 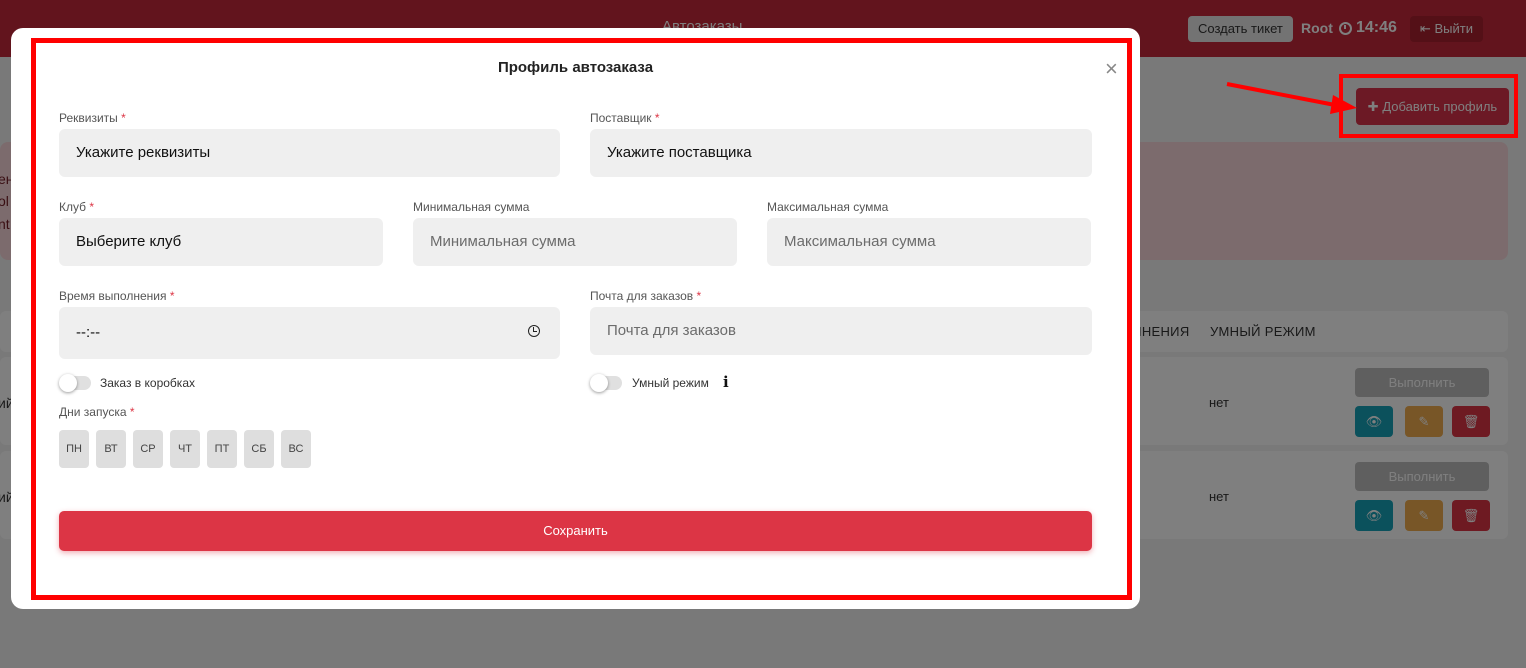 What do you see at coordinates (1428, 106) in the screenshot?
I see `highlight-box-add-profile` at bounding box center [1428, 106].